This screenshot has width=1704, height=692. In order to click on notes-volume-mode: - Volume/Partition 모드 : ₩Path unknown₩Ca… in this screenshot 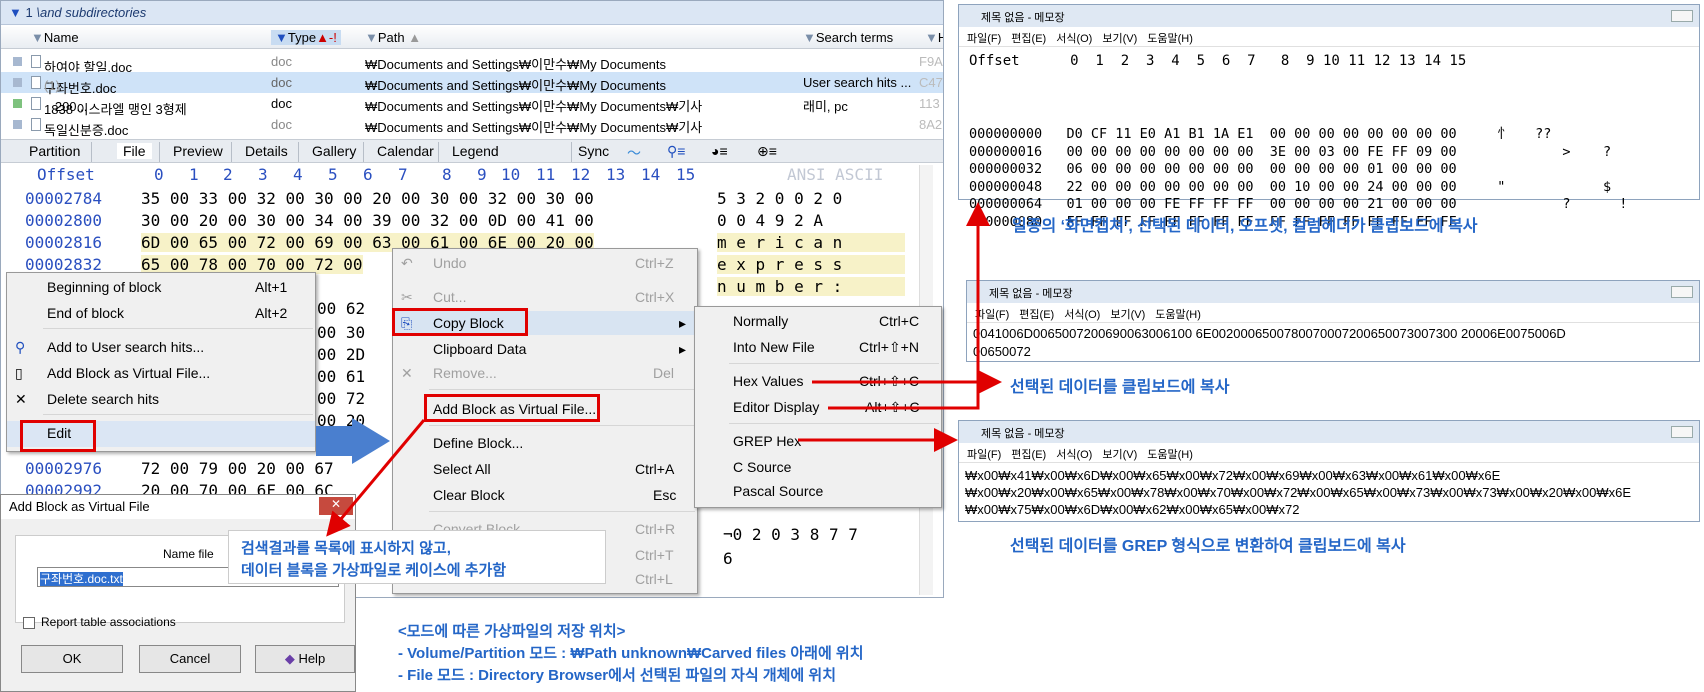, I will do `click(631, 653)`.